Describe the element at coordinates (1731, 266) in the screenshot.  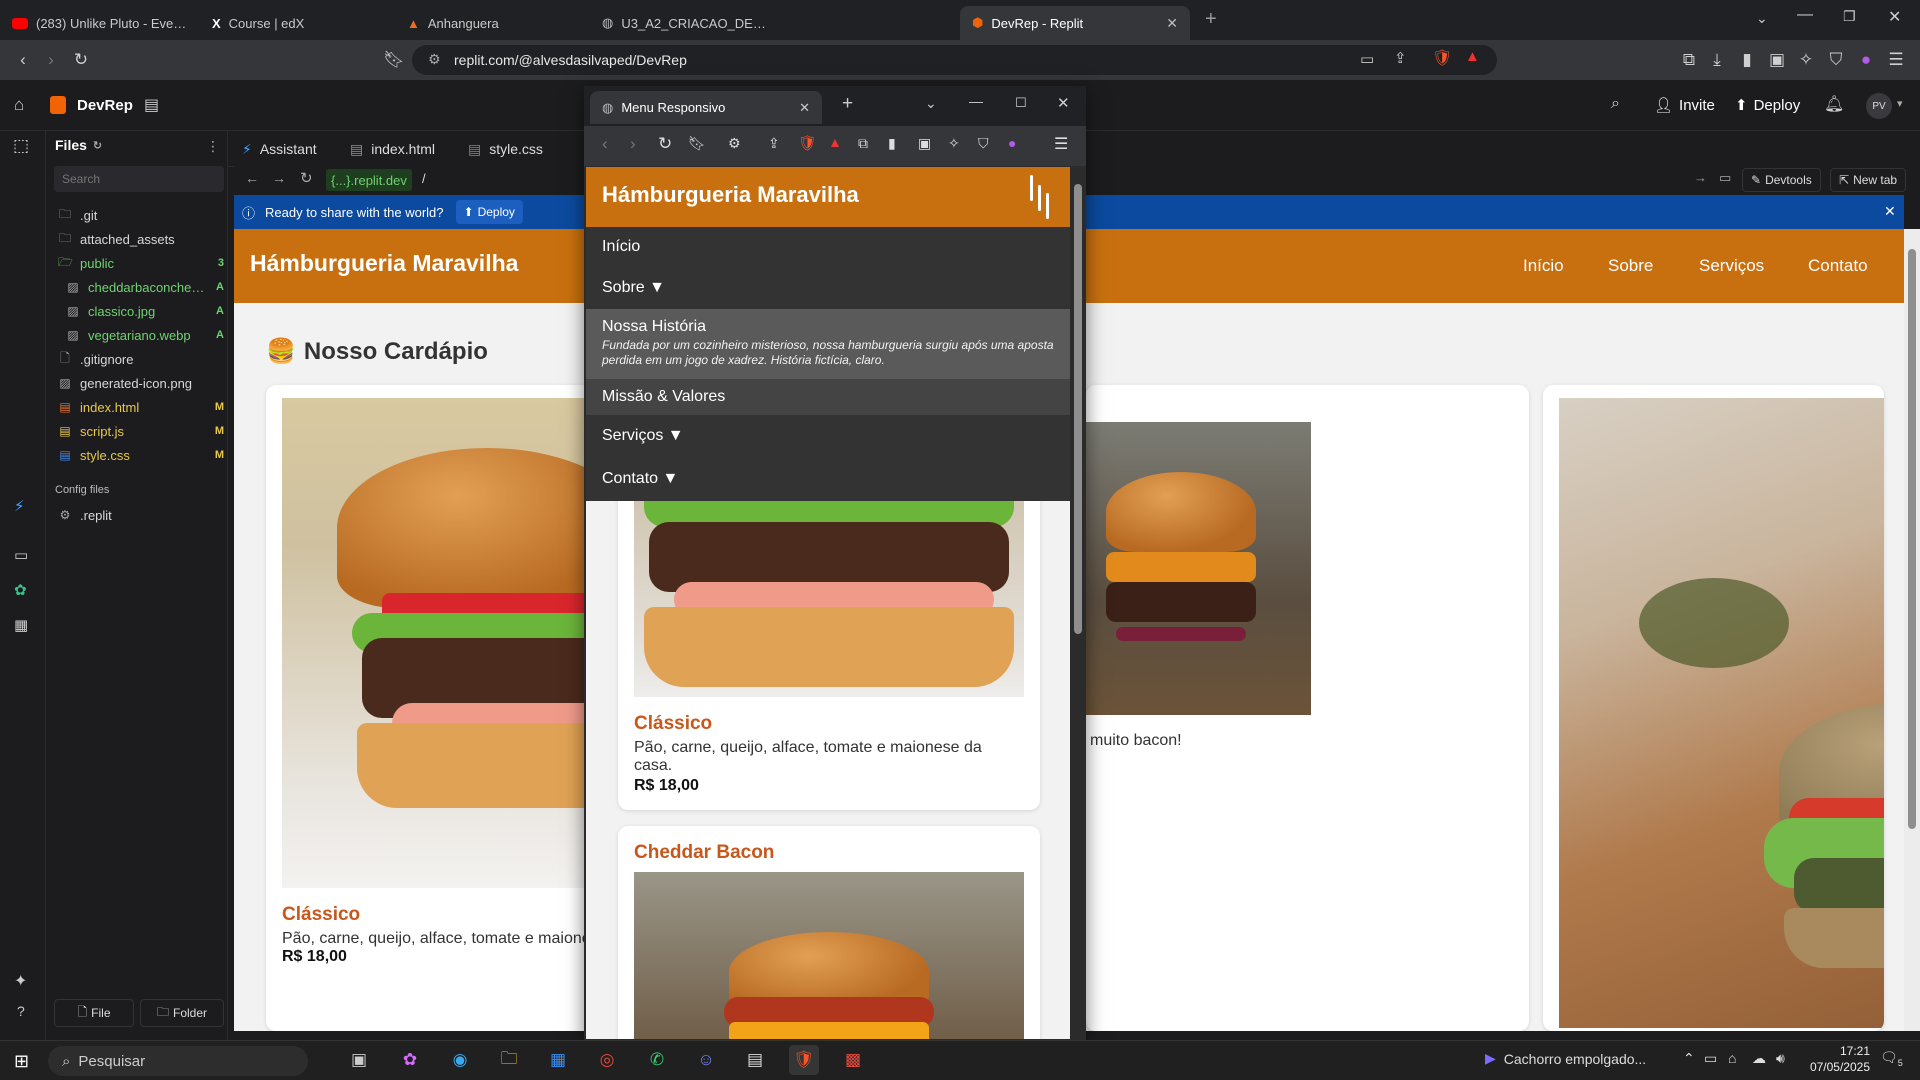
I see `nav-link-servicos: Serviços` at that location.